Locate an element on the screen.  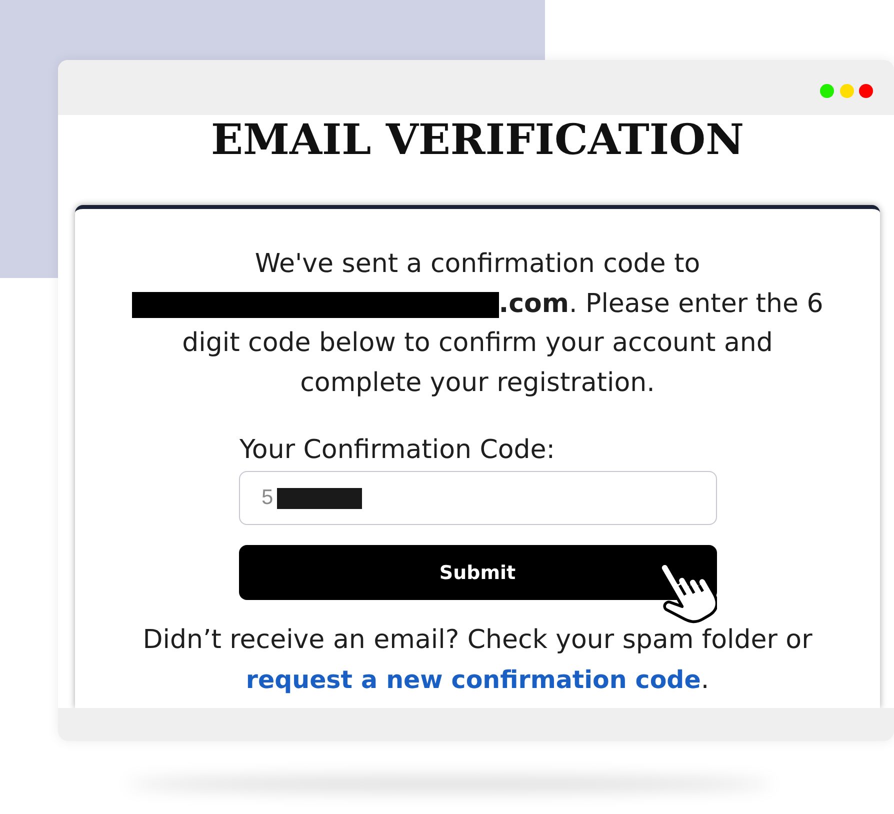
field-label: Your Confirmation Code: is located at coordinates (398, 450).